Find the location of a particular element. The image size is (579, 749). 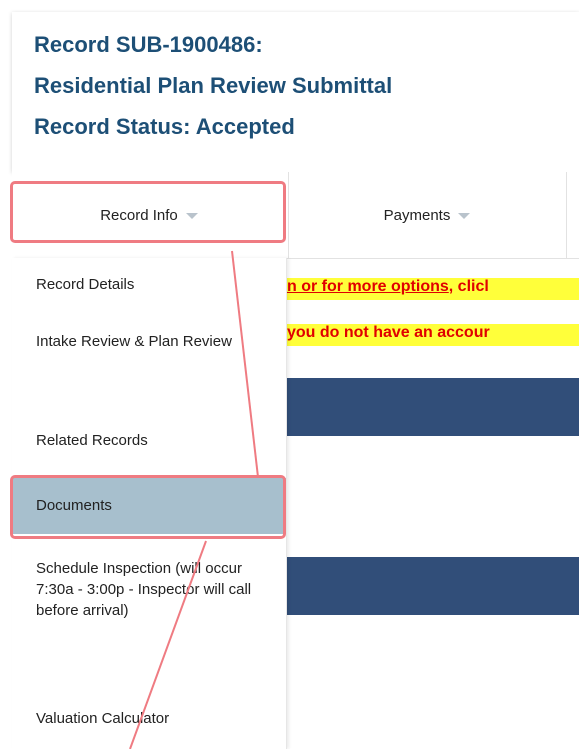

highlight-documents is located at coordinates (148, 507).